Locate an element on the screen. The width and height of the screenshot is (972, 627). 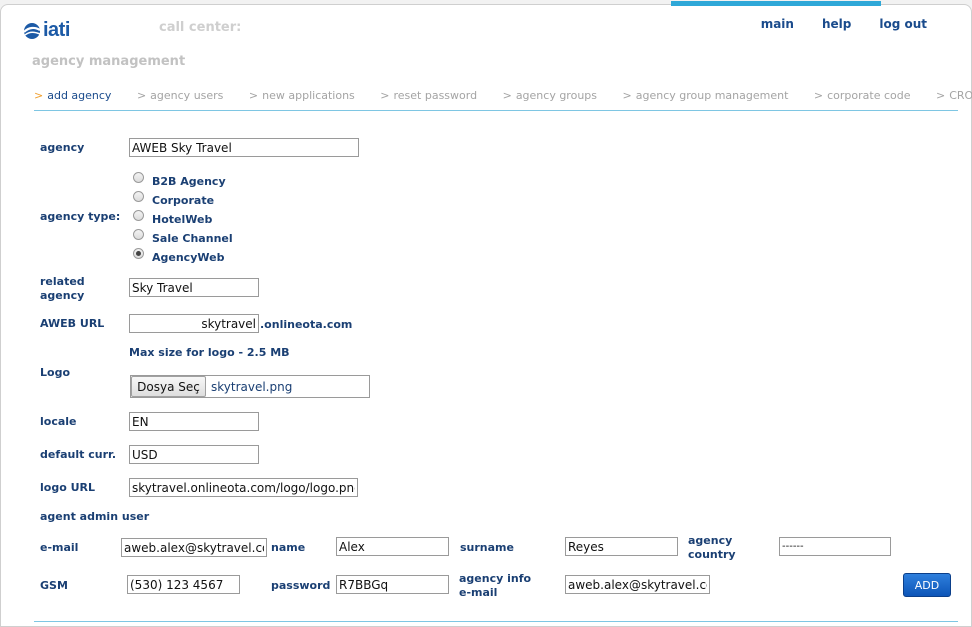
logo-size-note: Max size for logo - 2.5 MB is located at coordinates (209, 352).